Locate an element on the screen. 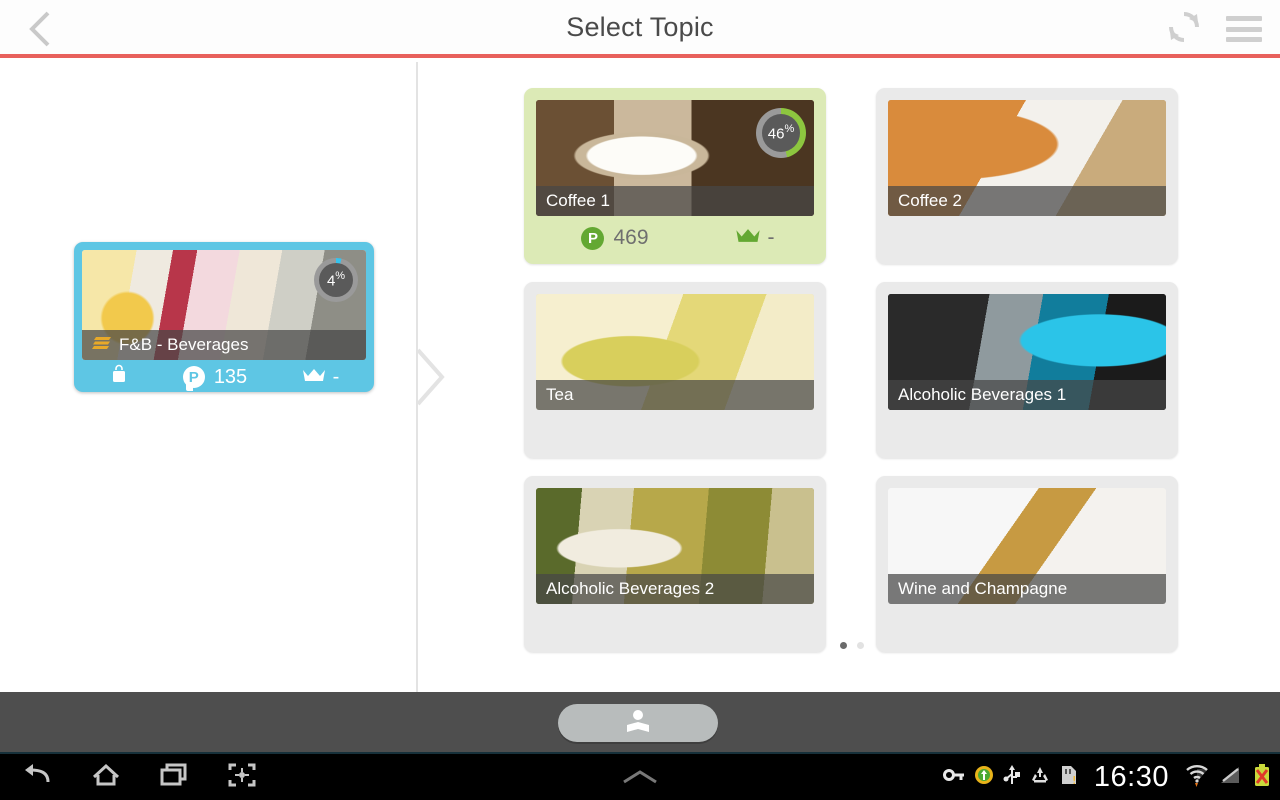  android-system-bar: ! 16:30 is located at coordinates (640, 776).